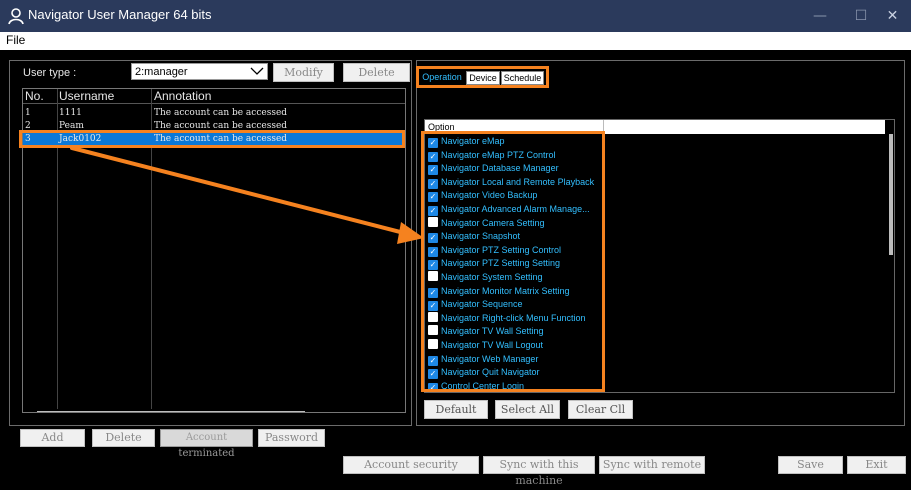 This screenshot has width=911, height=490. Describe the element at coordinates (86, 96) in the screenshot. I see `column-username: Username` at that location.